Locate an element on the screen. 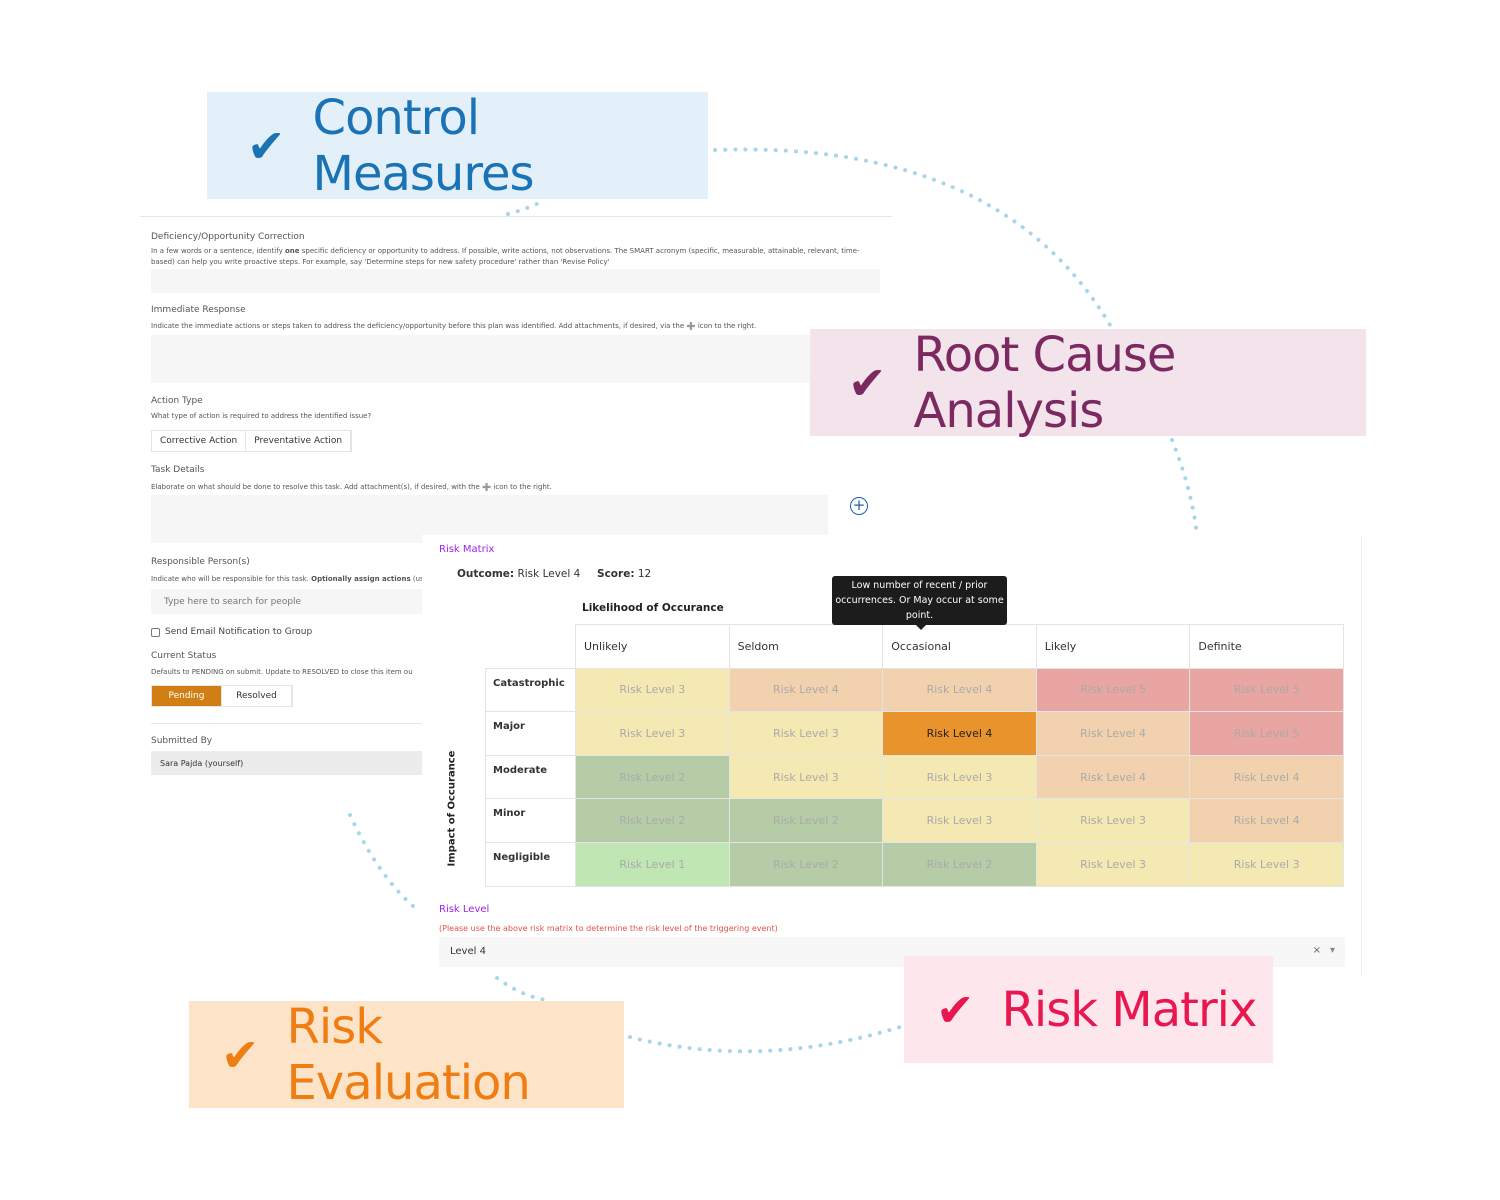 The image size is (1500, 1200). impact-row-header: Minor is located at coordinates (530, 820).